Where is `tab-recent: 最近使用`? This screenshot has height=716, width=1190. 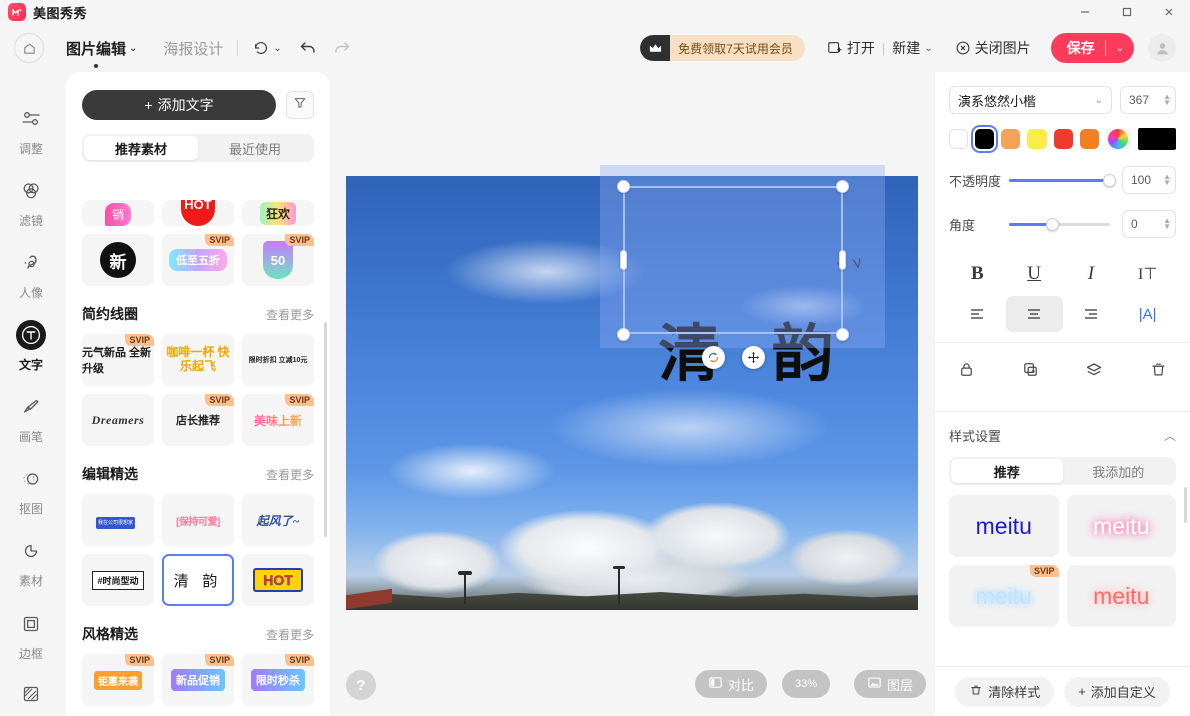 tab-recent: 最近使用 is located at coordinates (255, 148).